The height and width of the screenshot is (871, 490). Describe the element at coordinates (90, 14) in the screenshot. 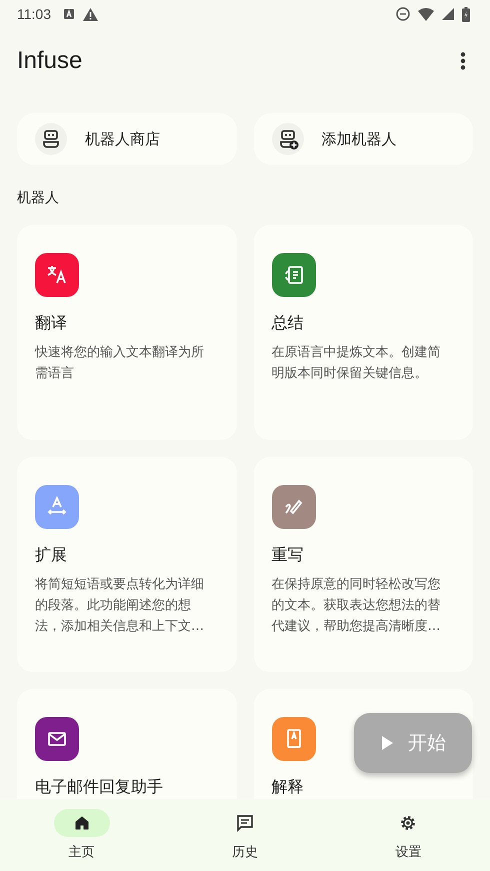

I see `warning-icon` at that location.